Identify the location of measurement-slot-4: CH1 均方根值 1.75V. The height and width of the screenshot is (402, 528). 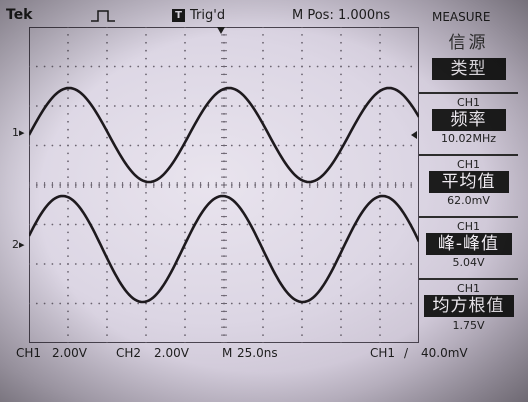
(468, 310).